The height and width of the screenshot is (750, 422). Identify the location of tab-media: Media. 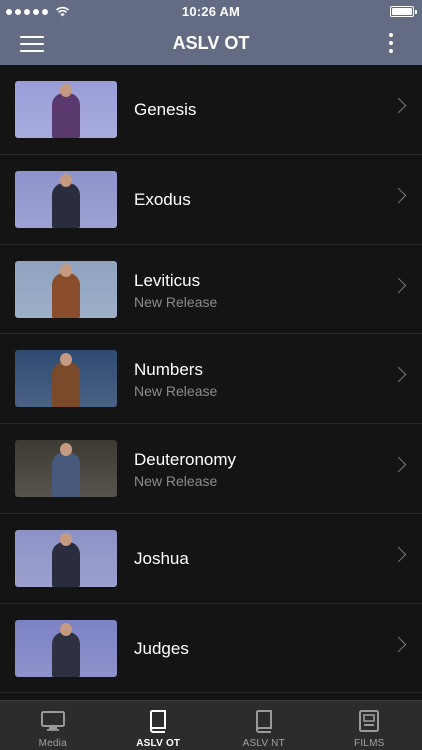
(53, 725).